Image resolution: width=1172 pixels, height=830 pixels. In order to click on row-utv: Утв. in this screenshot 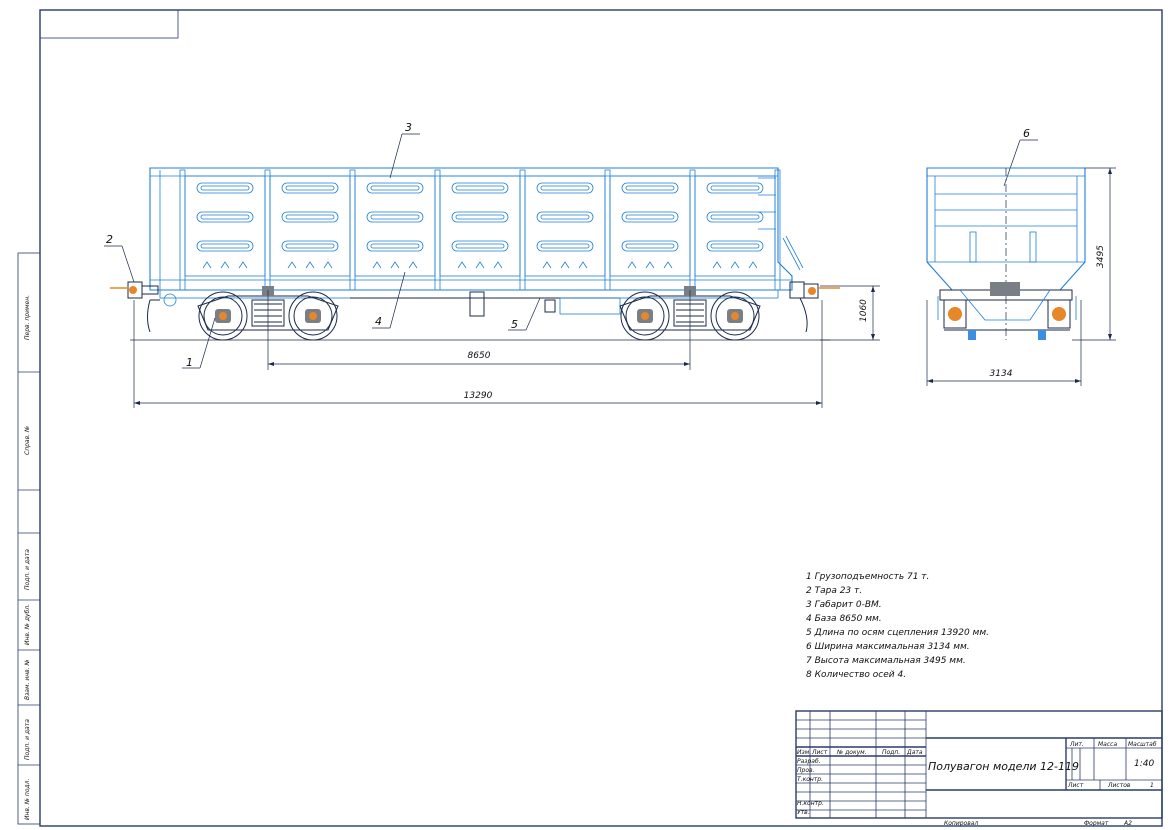, I will do `click(803, 812)`.